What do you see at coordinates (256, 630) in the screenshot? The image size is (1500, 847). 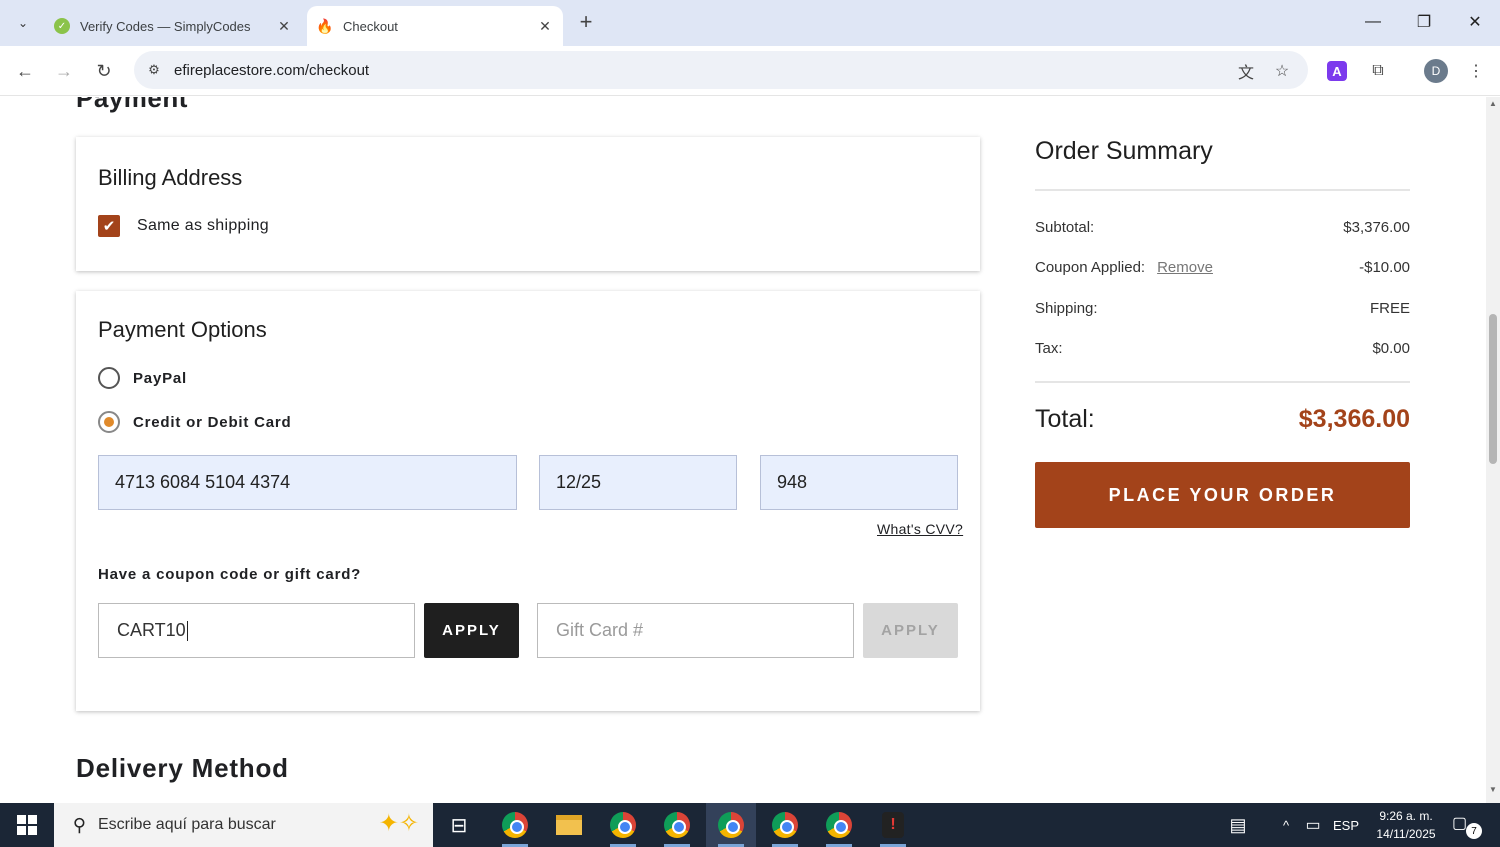 I see `coupon-code-input: CART10` at bounding box center [256, 630].